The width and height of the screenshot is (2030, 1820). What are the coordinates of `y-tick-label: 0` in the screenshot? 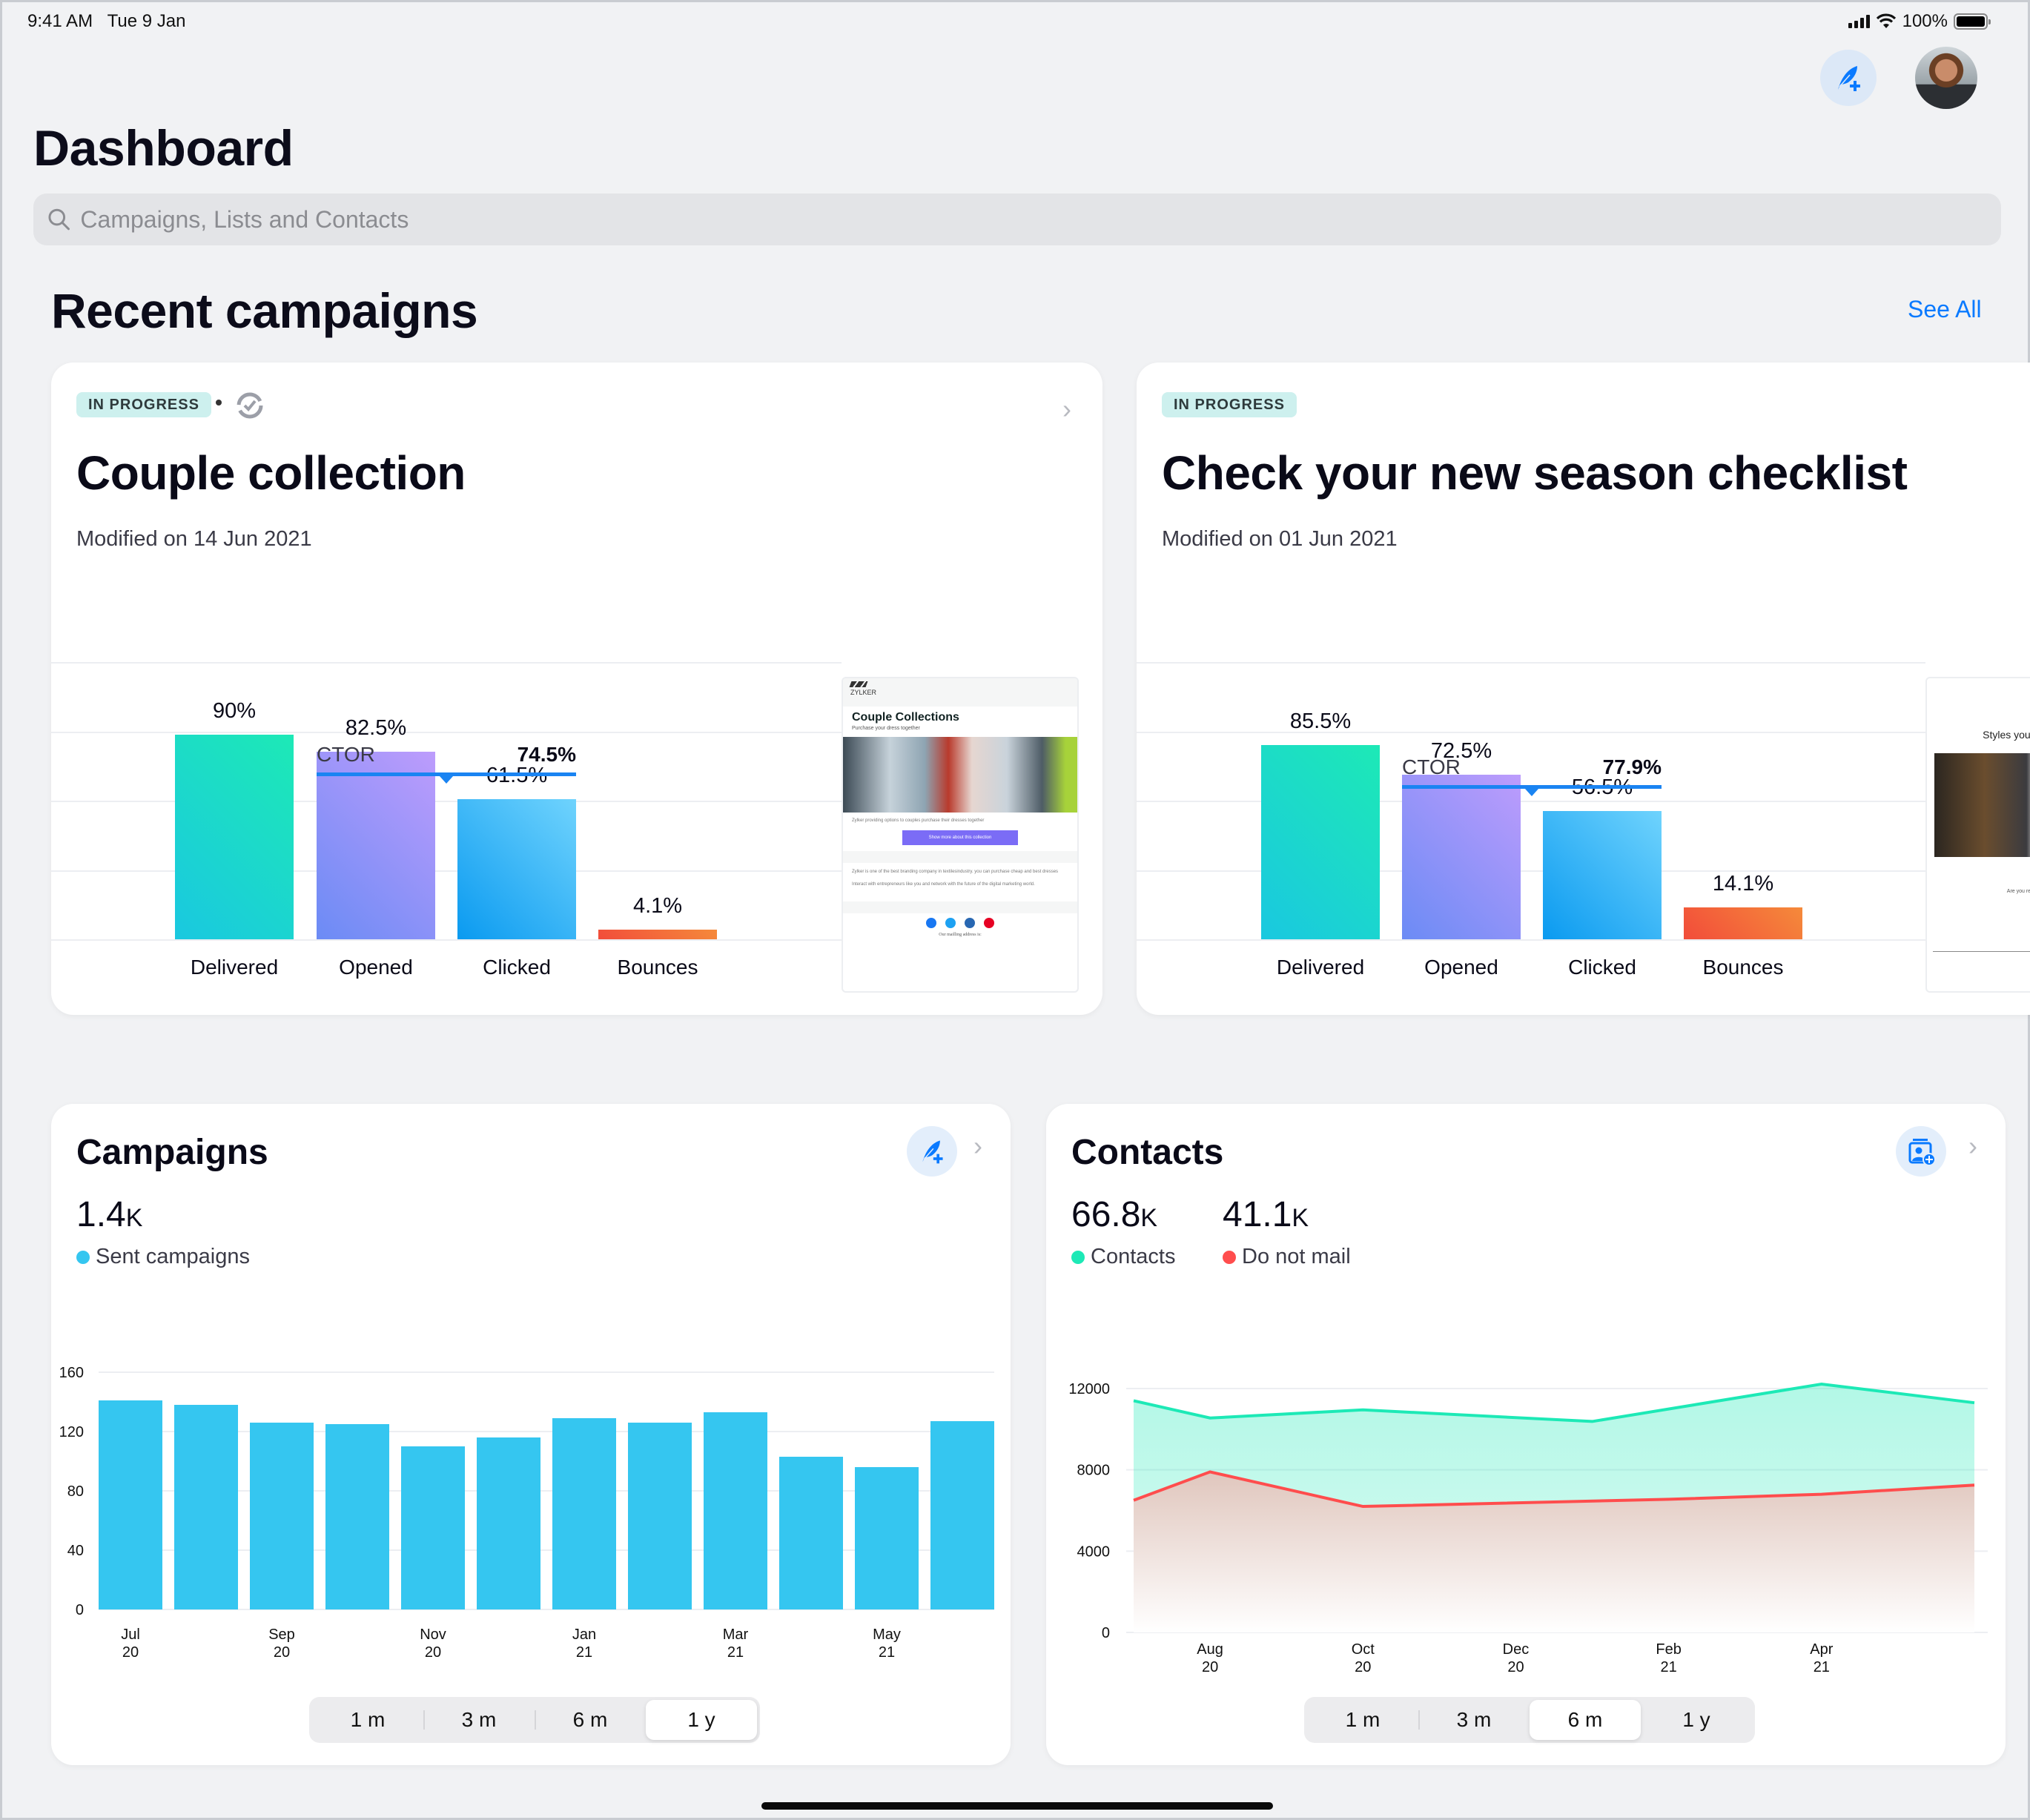 It's located at (80, 1610).